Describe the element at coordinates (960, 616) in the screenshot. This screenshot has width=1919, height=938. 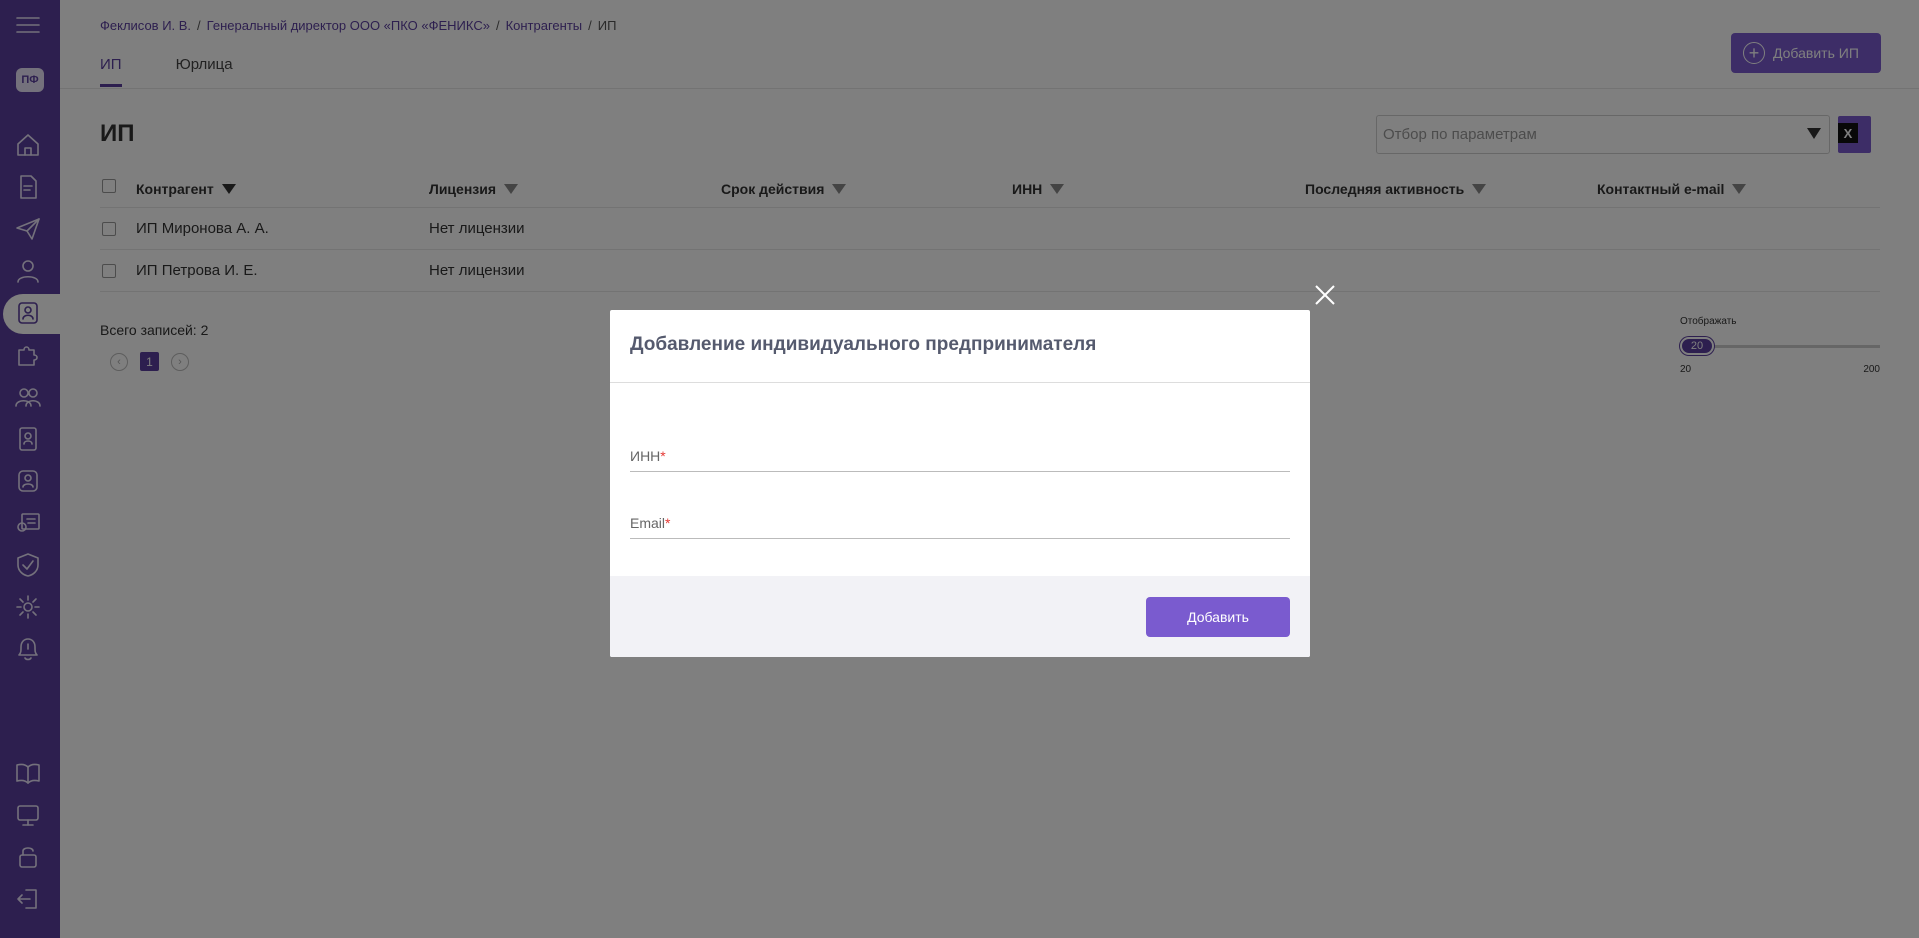
I see `dialog-footer: Добавить` at that location.